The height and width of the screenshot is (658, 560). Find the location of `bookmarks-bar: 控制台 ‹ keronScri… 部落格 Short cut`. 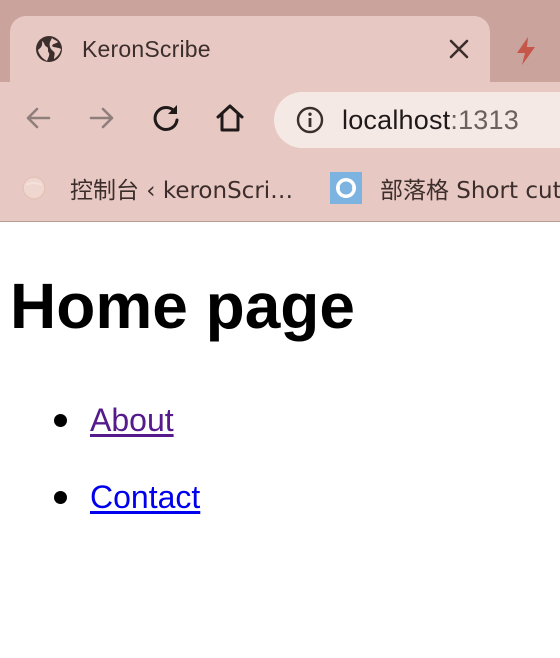

bookmarks-bar: 控制台 ‹ keronScri… 部落格 Short cut is located at coordinates (280, 189).